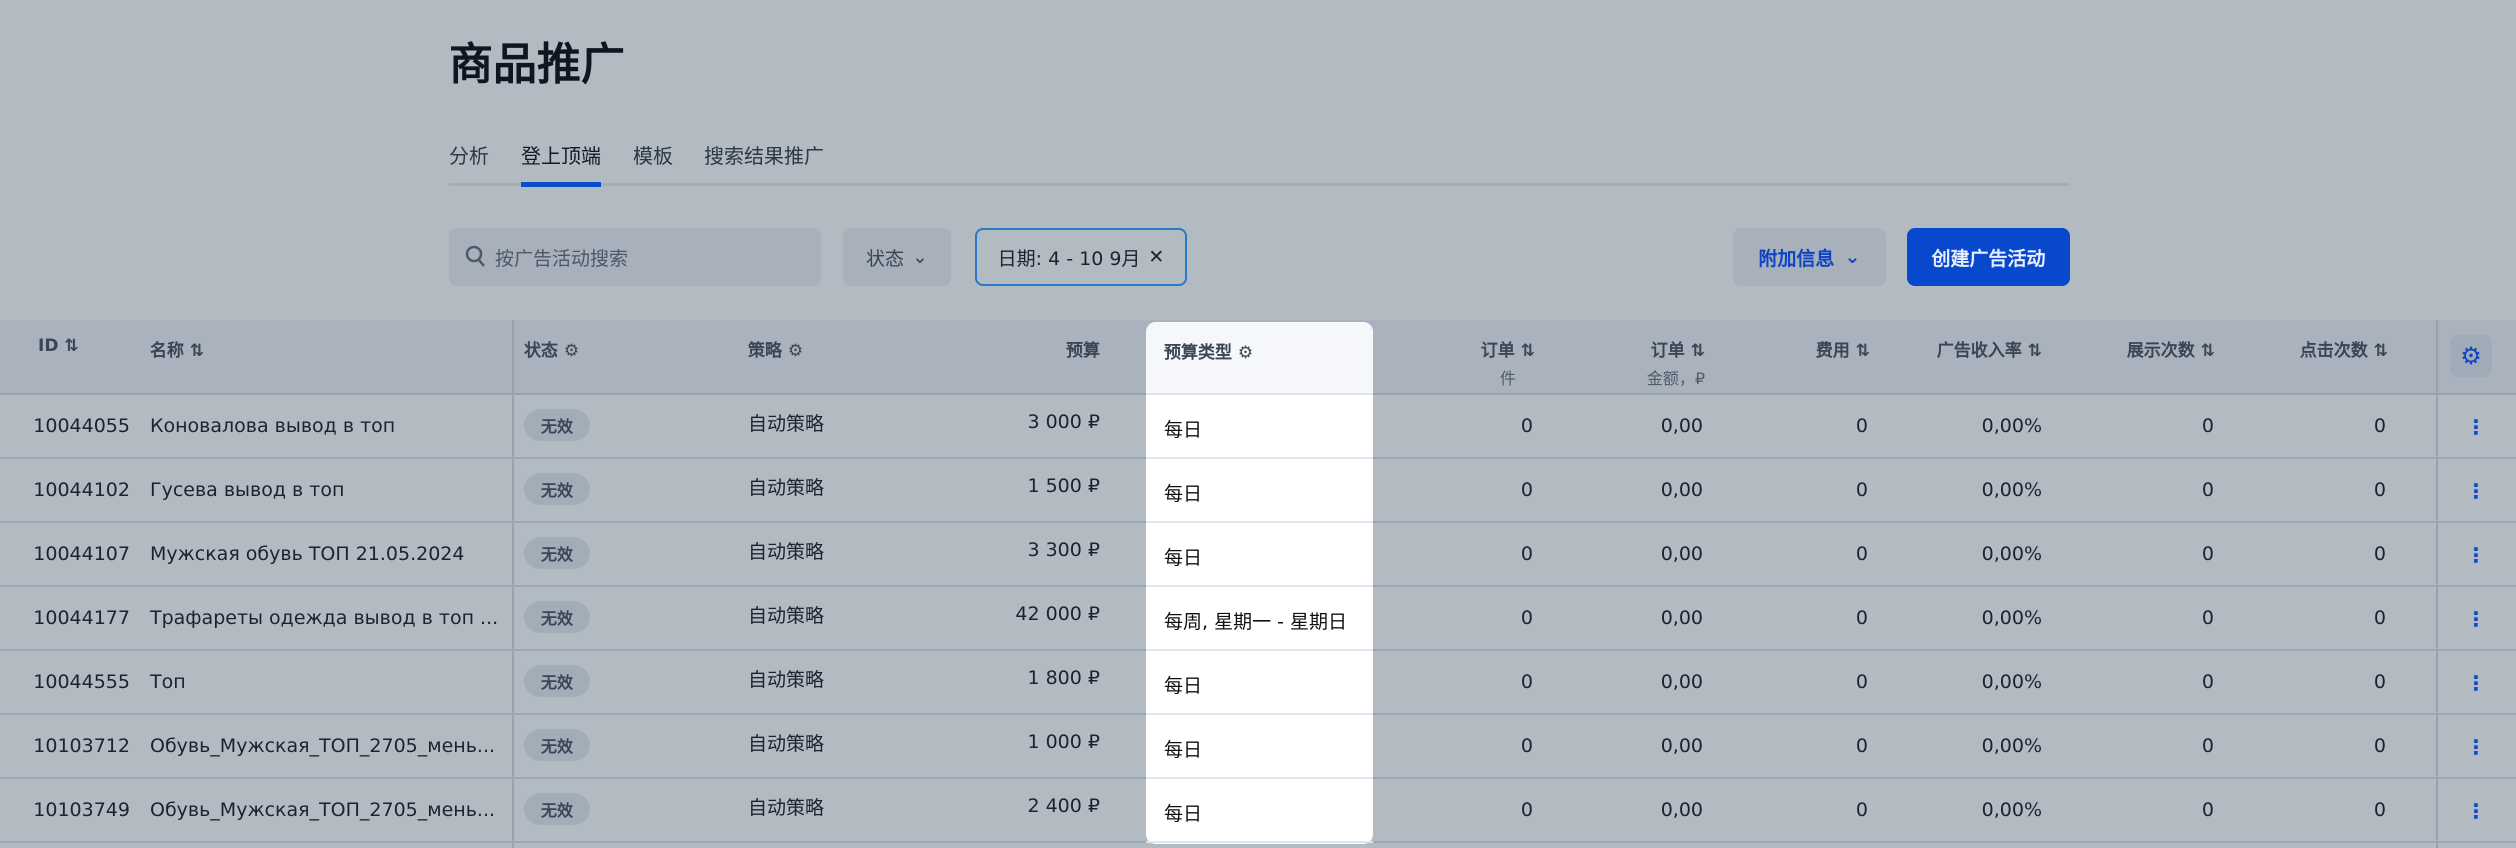 This screenshot has height=848, width=2516. I want to click on tab-top: 登上顶端, so click(561, 162).